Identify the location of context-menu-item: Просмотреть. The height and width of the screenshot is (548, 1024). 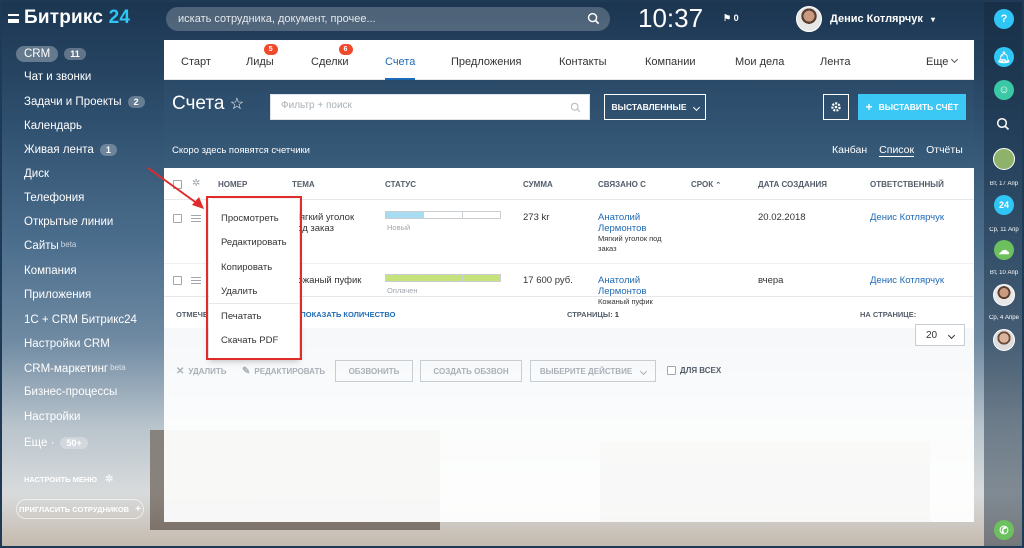
(250, 218).